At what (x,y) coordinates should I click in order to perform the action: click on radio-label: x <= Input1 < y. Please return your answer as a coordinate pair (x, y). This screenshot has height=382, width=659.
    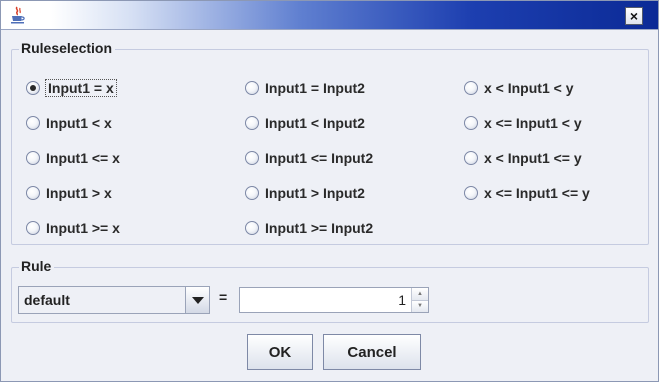
    Looking at the image, I should click on (533, 123).